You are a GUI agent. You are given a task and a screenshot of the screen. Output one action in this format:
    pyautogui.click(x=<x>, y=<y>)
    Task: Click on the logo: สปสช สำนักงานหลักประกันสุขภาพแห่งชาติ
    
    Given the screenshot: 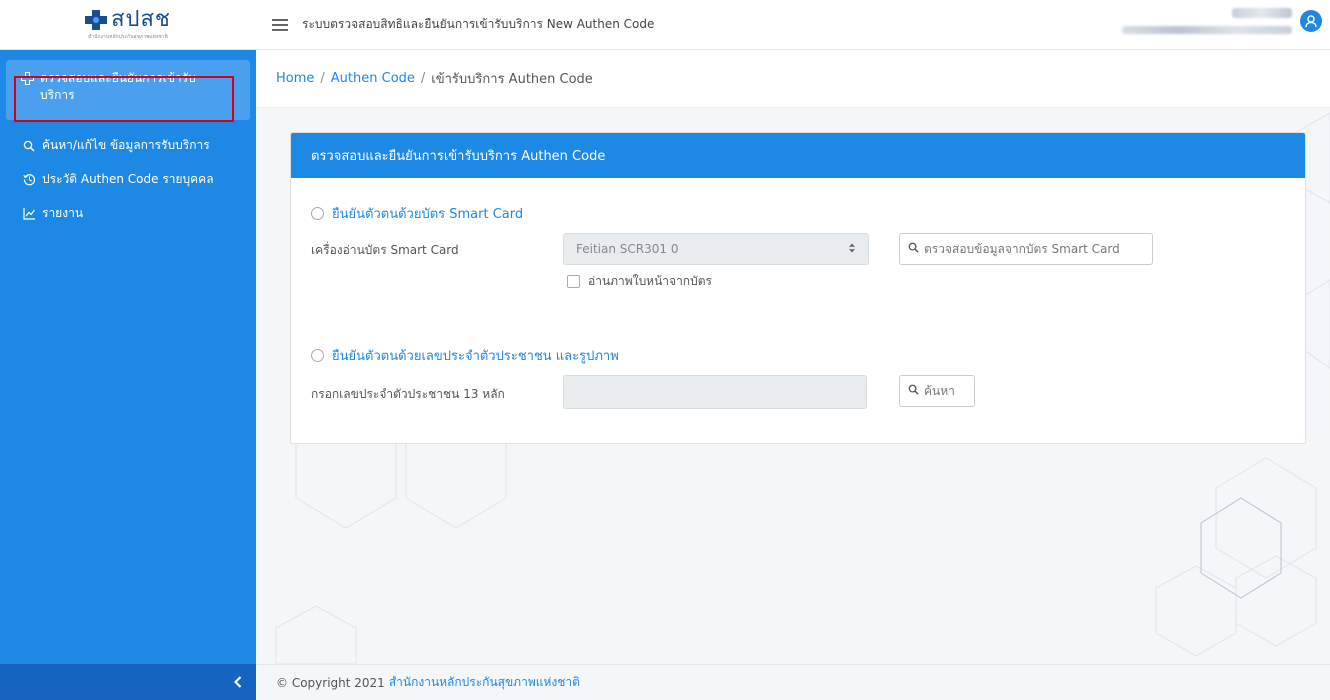 What is the action you would take?
    pyautogui.click(x=128, y=25)
    